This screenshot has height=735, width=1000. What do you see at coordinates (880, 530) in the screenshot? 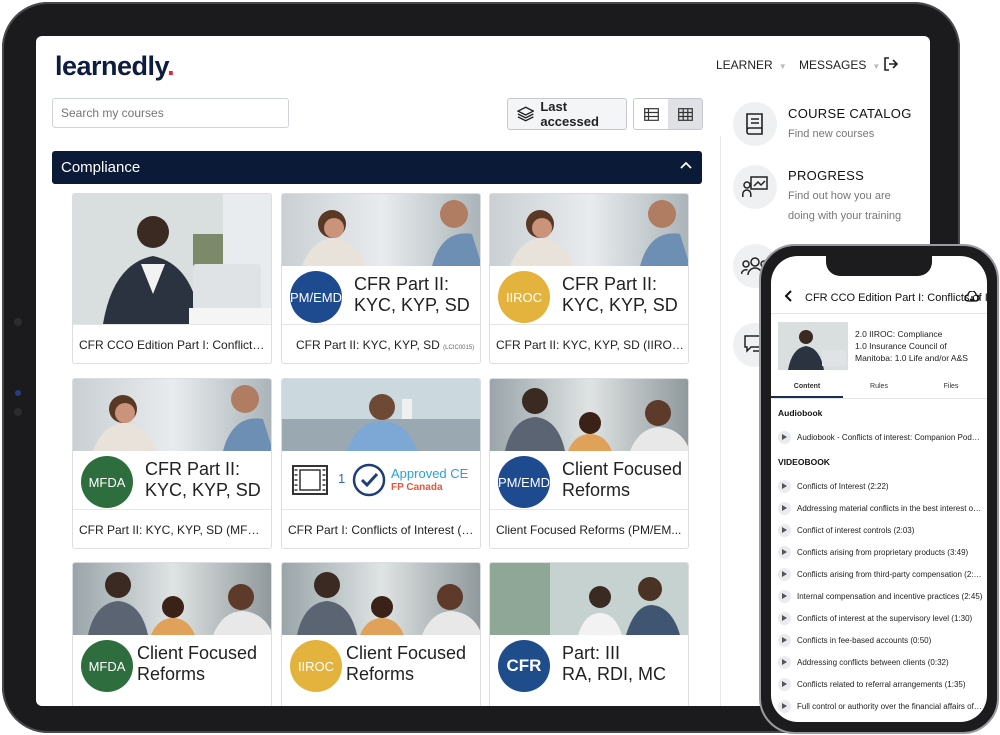
I see `video-item: Conflict of interest controls (2:03)` at bounding box center [880, 530].